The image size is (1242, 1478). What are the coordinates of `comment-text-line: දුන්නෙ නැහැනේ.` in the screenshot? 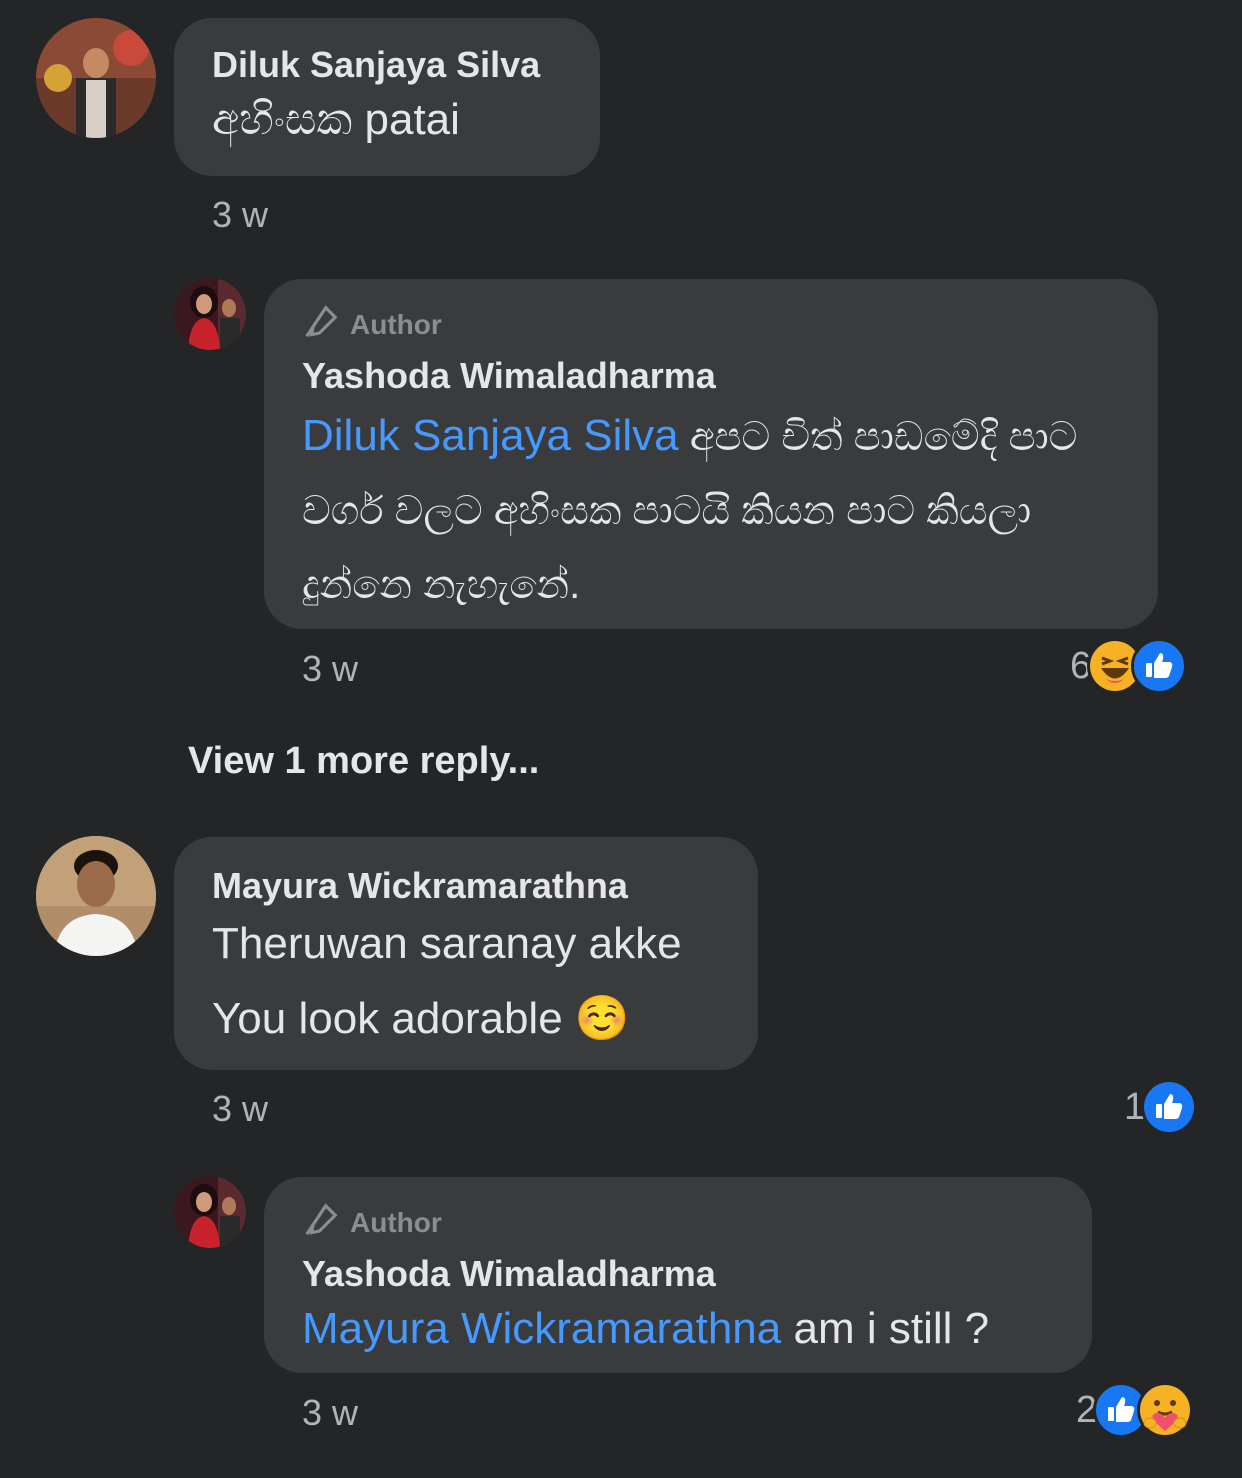 It's located at (441, 585).